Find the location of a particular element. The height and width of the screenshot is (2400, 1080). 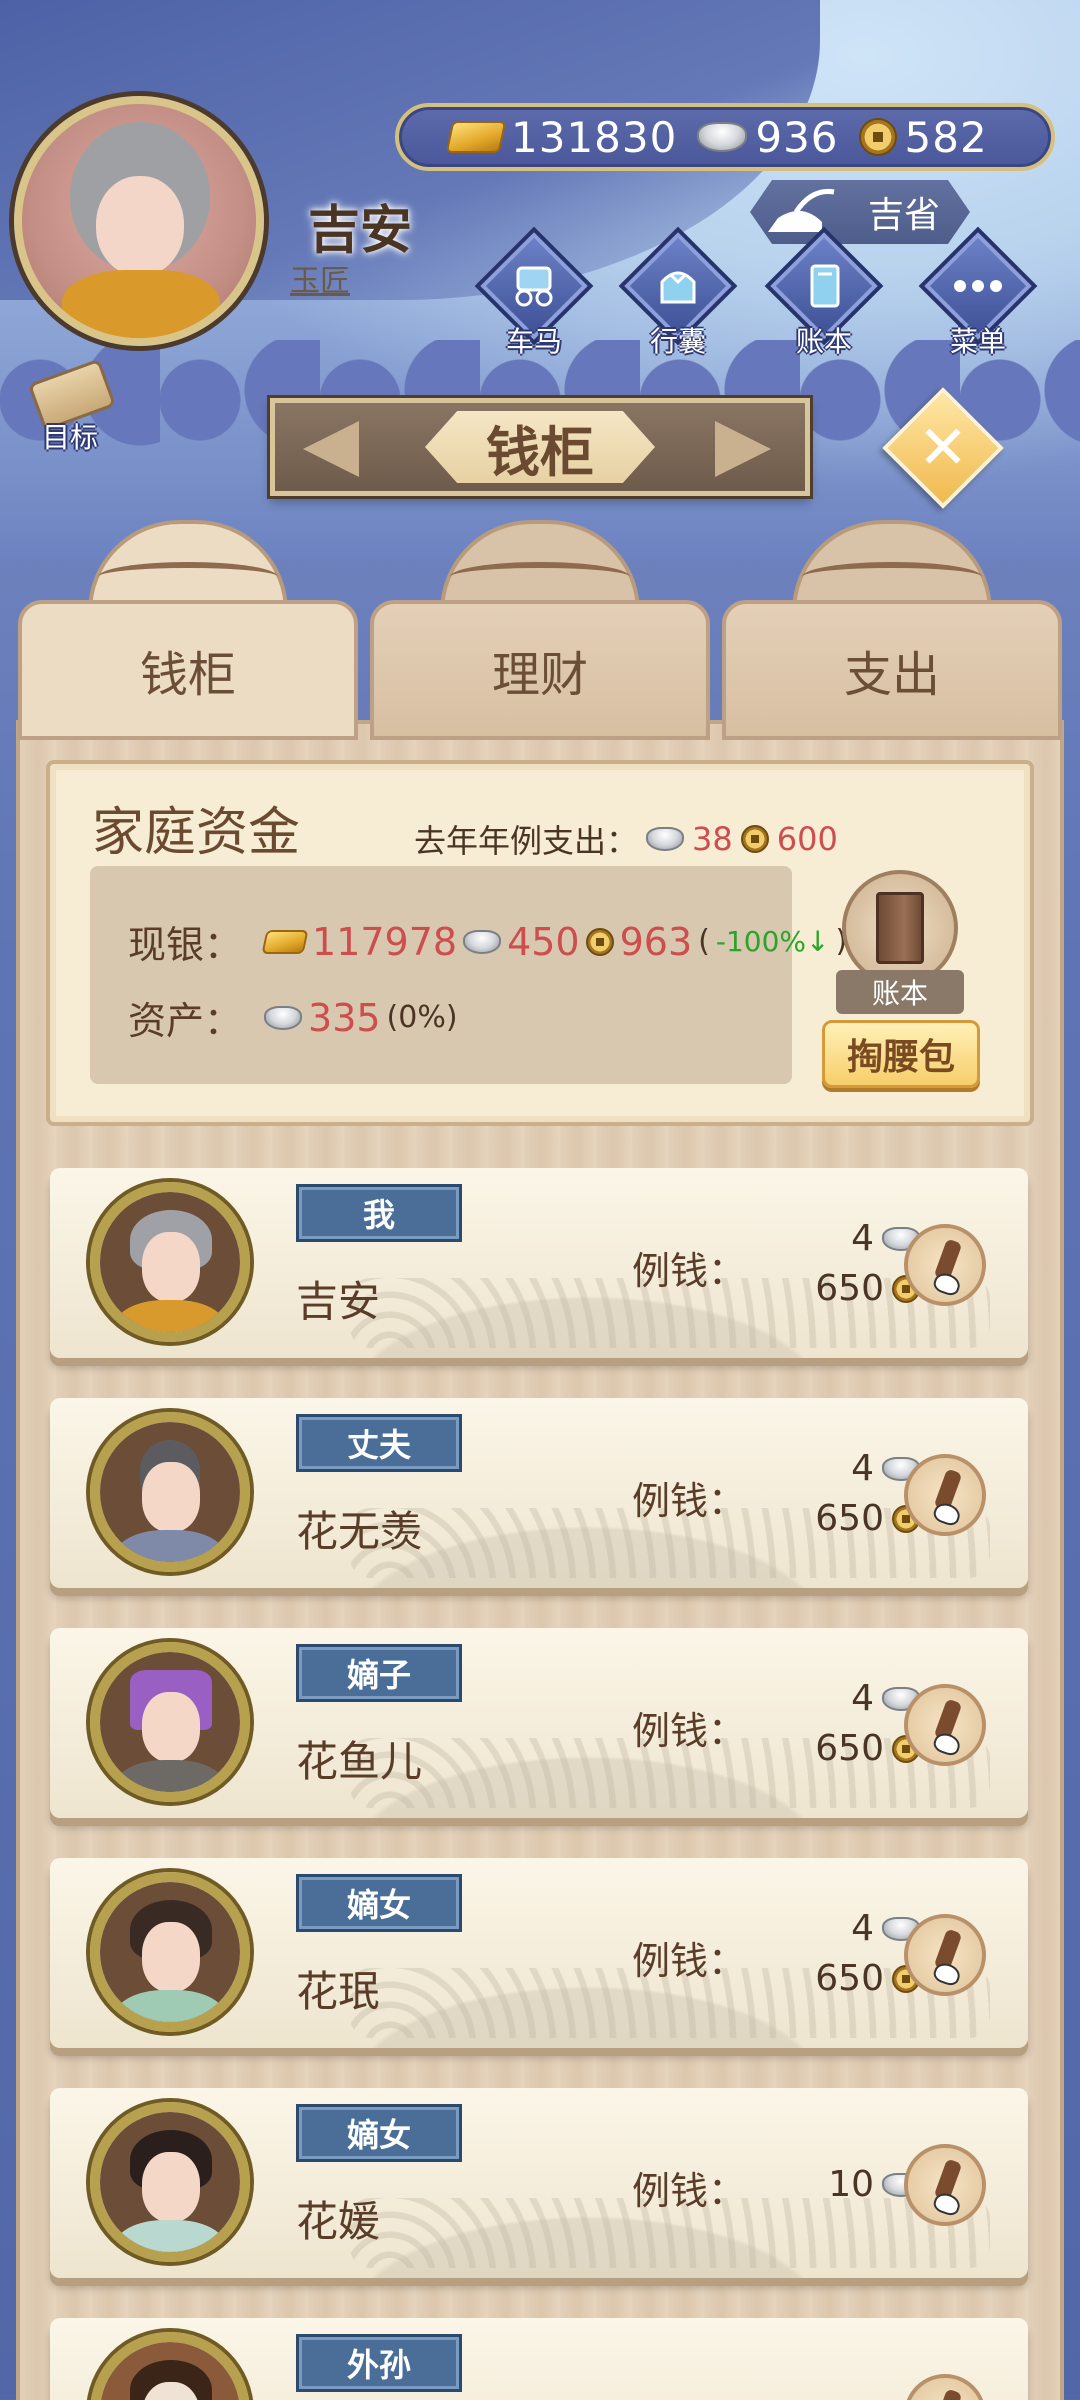

stipend-silver-value: 10 is located at coordinates (851, 2184).